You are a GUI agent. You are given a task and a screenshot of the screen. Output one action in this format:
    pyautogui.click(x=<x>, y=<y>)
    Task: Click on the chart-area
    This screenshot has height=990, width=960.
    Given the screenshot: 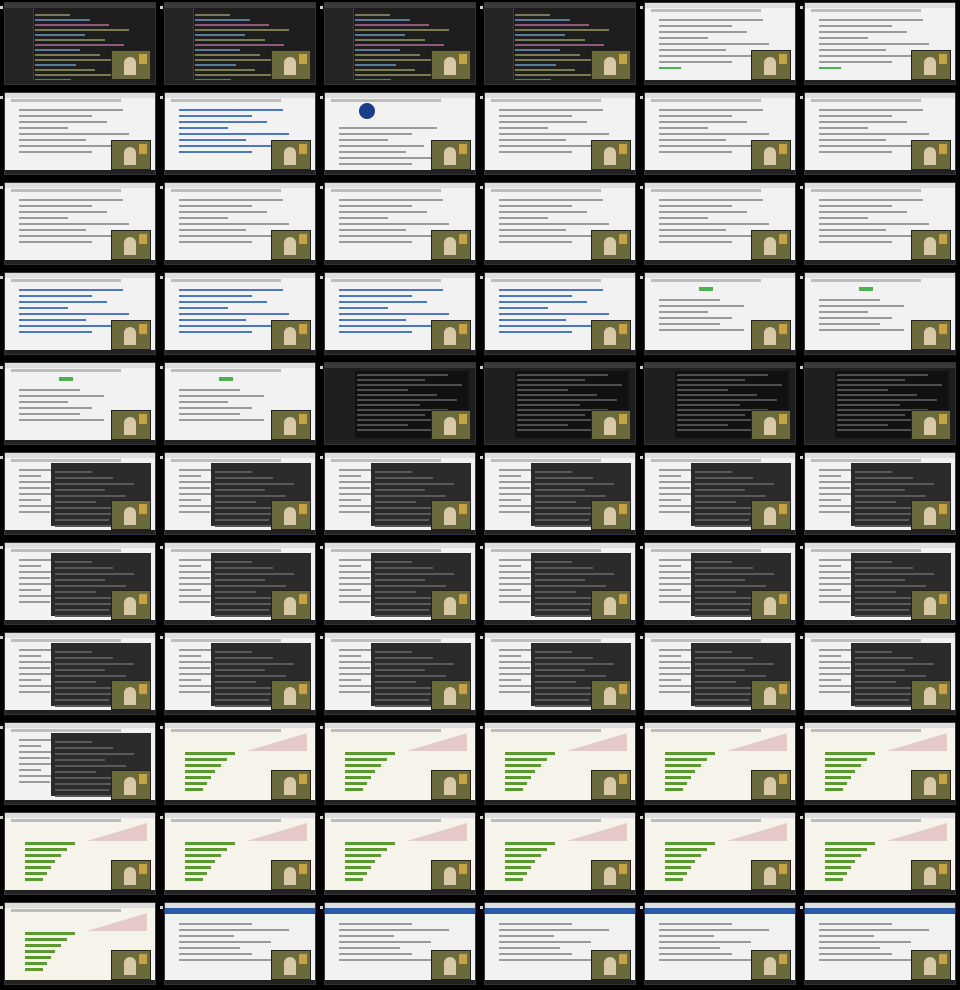 What is the action you would take?
    pyautogui.click(x=917, y=742)
    